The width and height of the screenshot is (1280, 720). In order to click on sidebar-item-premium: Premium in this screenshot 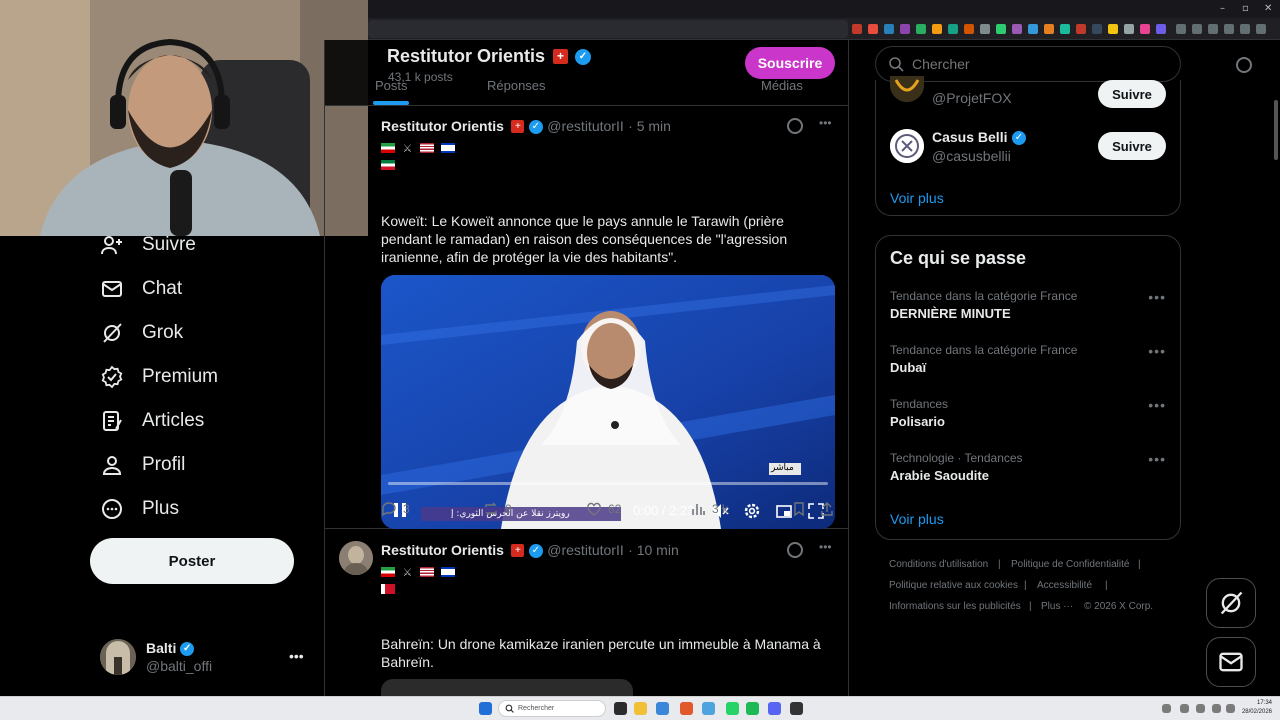, I will do `click(159, 377)`.